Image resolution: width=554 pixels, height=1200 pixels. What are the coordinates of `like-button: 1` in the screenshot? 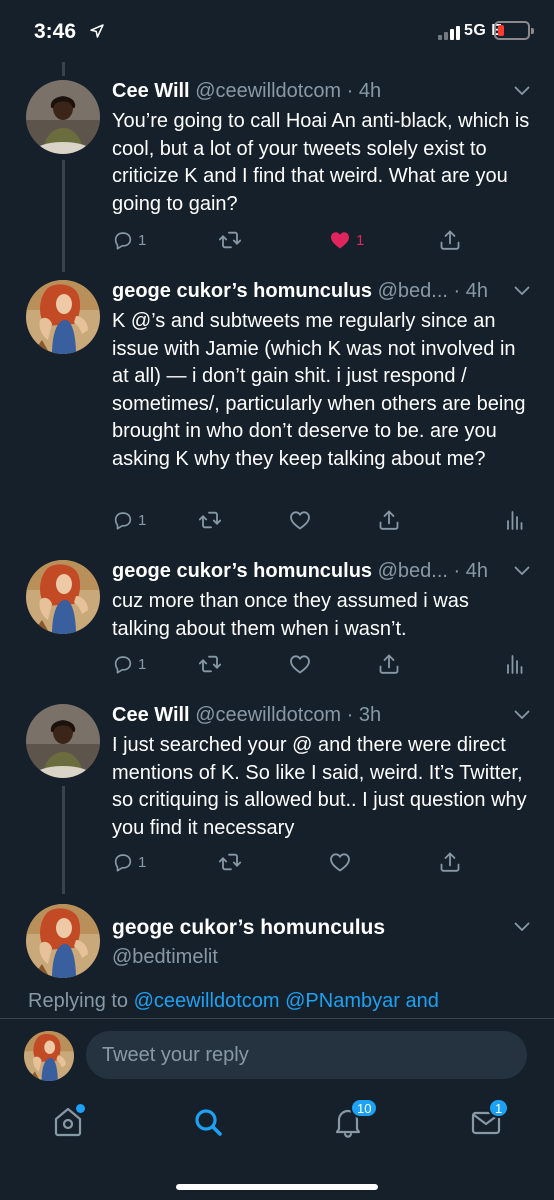 It's located at (346, 240).